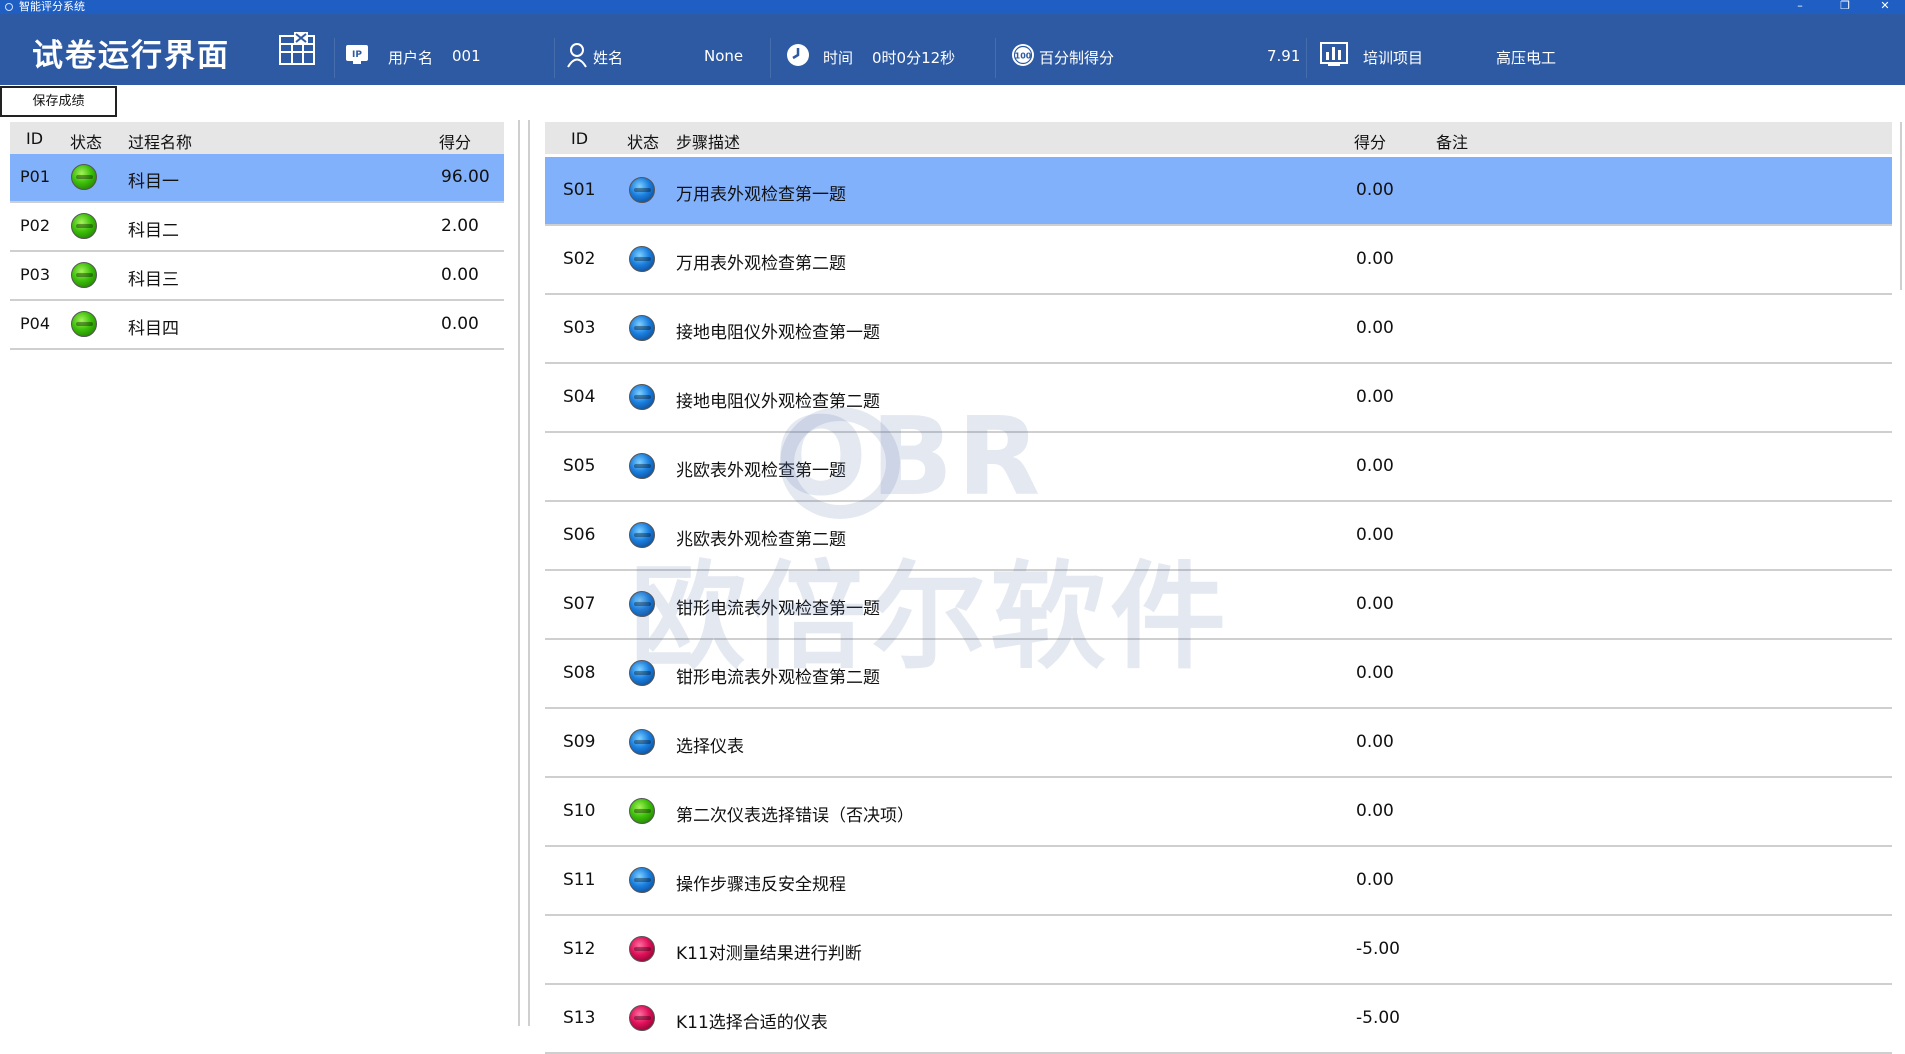  I want to click on score-icon-label: 100, so click(1023, 56).